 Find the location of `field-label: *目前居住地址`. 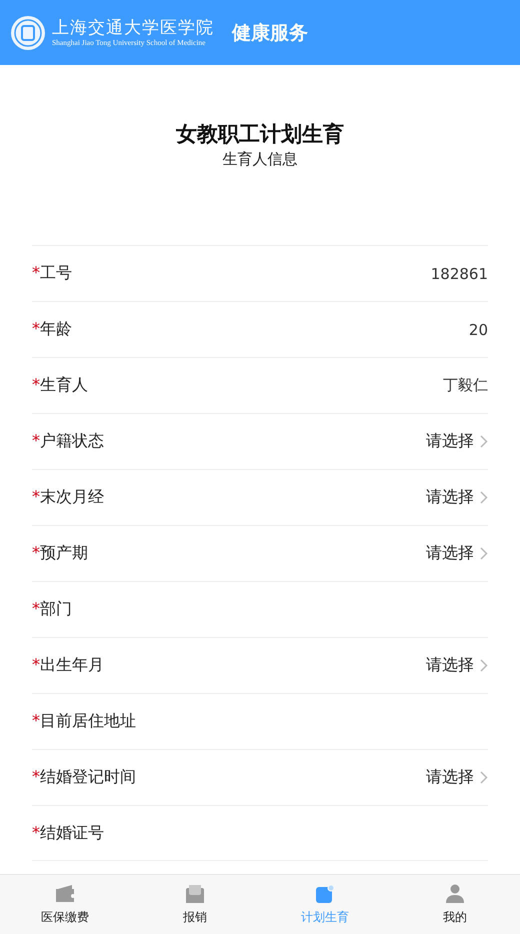

field-label: *目前居住地址 is located at coordinates (84, 721).